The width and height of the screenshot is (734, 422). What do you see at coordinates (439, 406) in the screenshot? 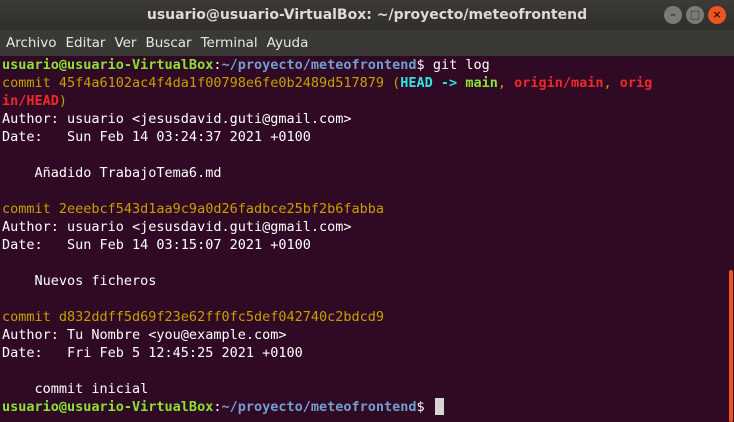
I see `text-cursor` at bounding box center [439, 406].